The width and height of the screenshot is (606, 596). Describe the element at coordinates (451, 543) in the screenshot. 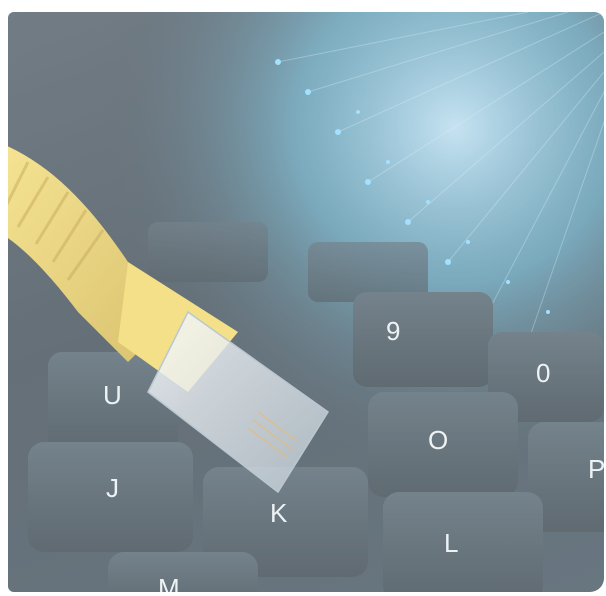

I see `key-l-label: L` at that location.